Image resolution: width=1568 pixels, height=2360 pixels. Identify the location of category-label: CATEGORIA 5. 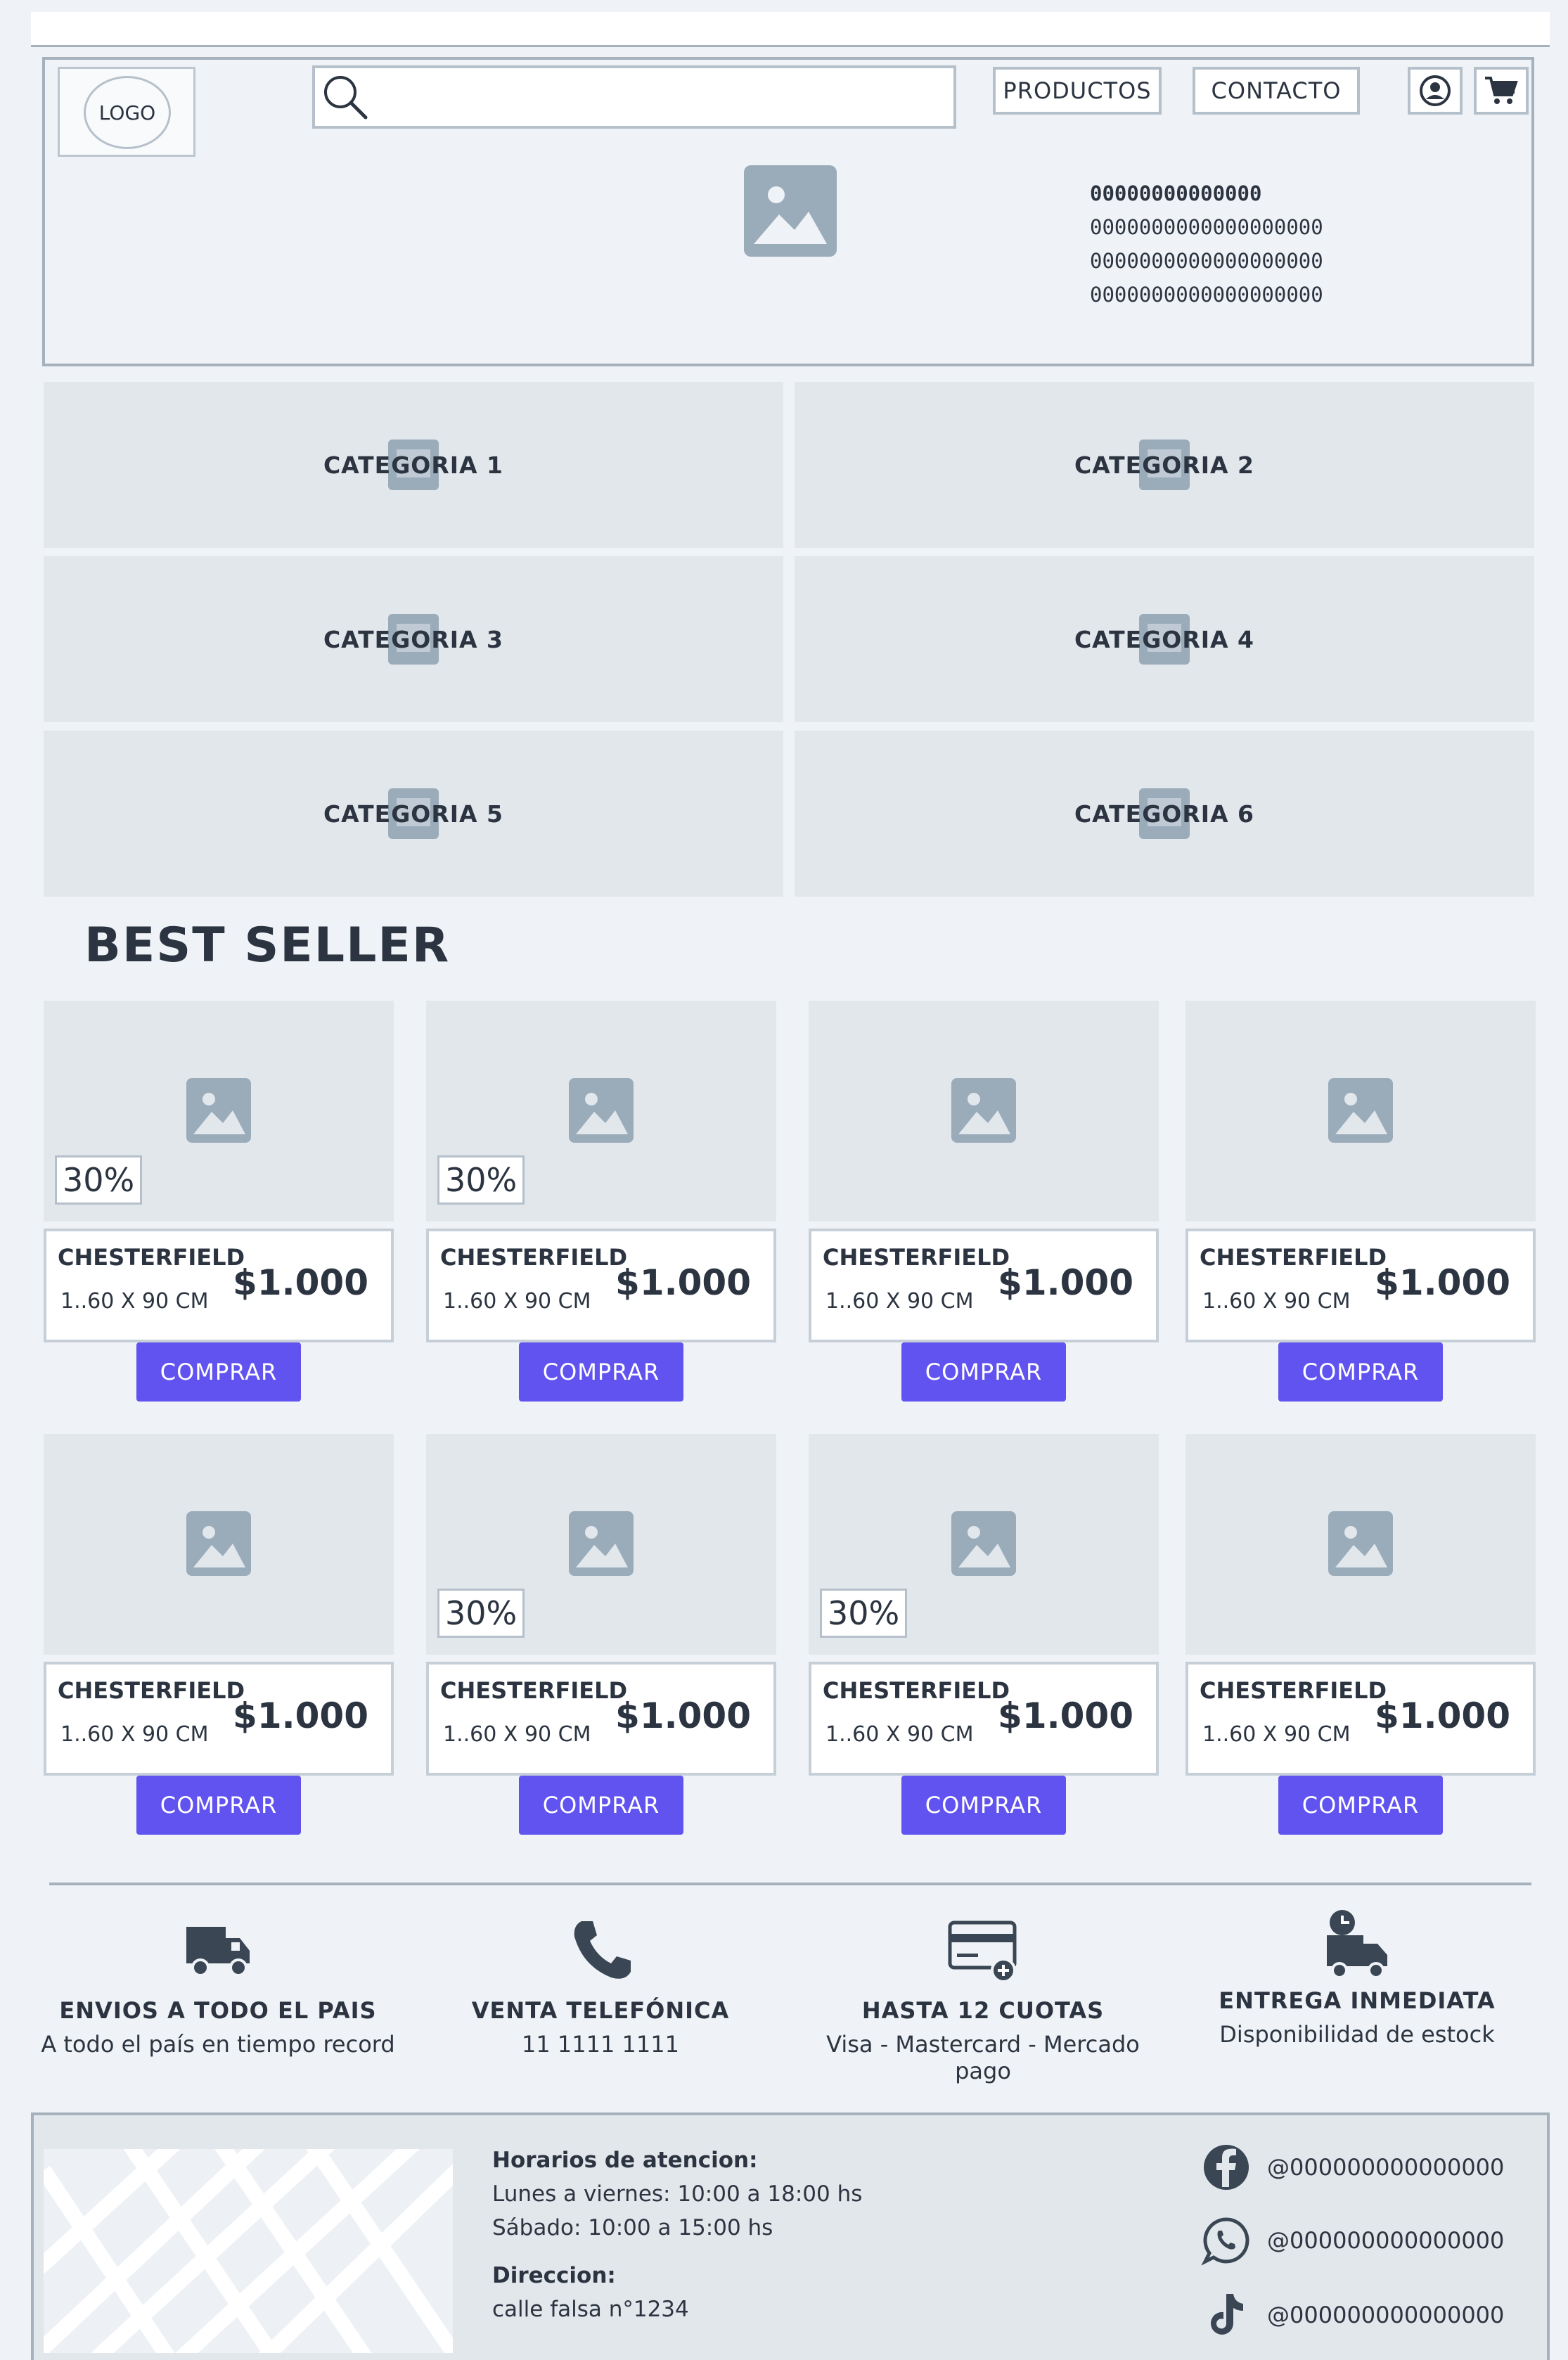
(413, 814).